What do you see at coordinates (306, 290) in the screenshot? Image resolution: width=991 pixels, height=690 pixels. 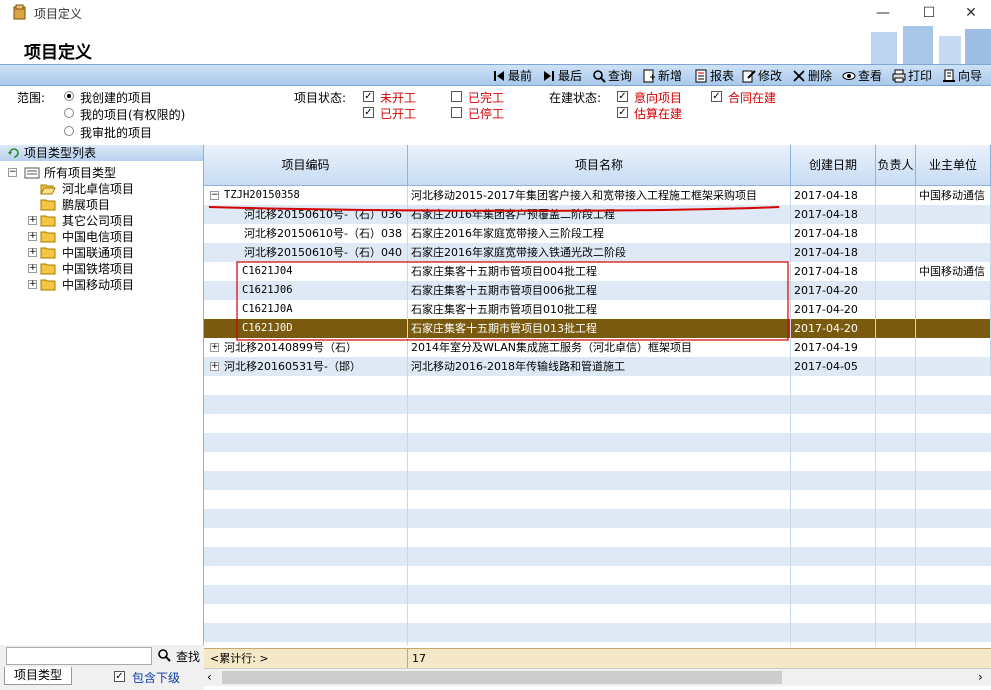 I see `cell-code: C1621J06` at bounding box center [306, 290].